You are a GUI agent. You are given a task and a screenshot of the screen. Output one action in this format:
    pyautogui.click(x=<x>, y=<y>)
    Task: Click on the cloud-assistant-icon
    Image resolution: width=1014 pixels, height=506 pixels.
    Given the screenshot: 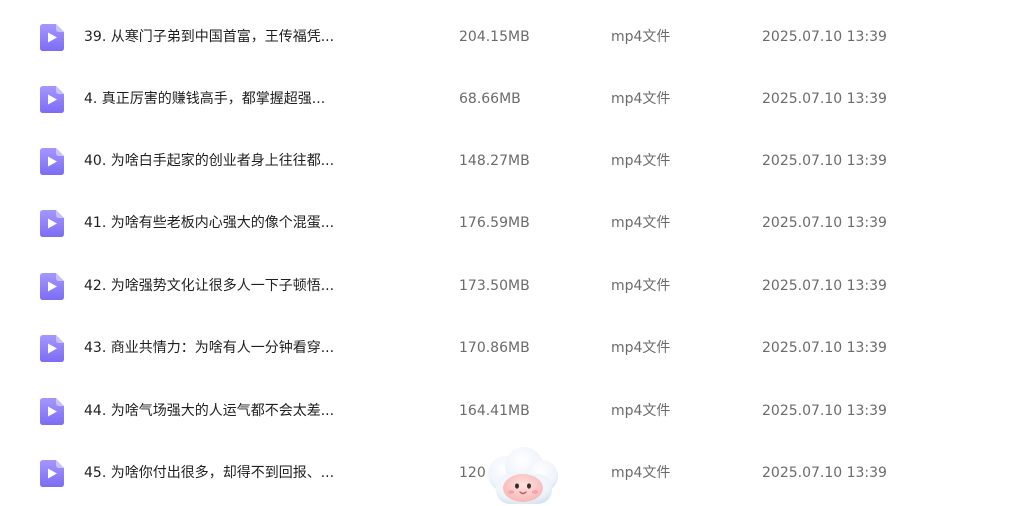 What is the action you would take?
    pyautogui.click(x=523, y=476)
    